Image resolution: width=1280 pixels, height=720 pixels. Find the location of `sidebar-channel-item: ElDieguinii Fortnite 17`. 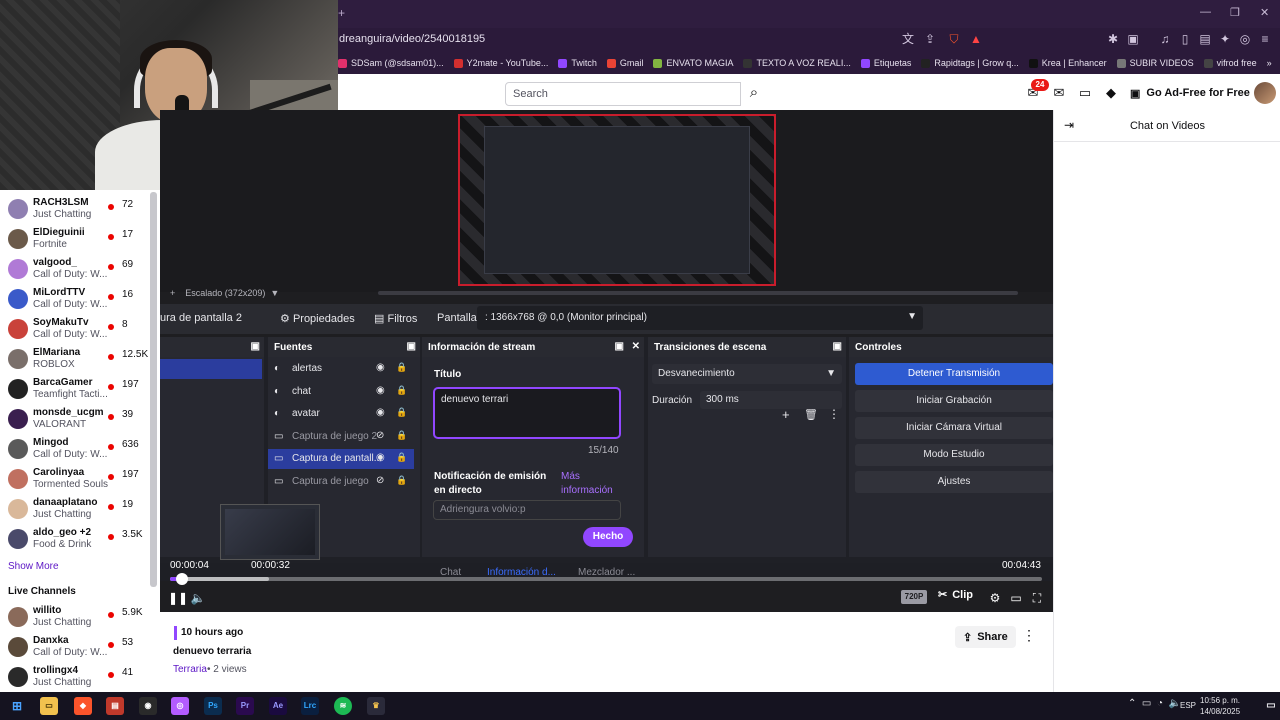

sidebar-channel-item: ElDieguinii Fortnite 17 is located at coordinates (75, 239).